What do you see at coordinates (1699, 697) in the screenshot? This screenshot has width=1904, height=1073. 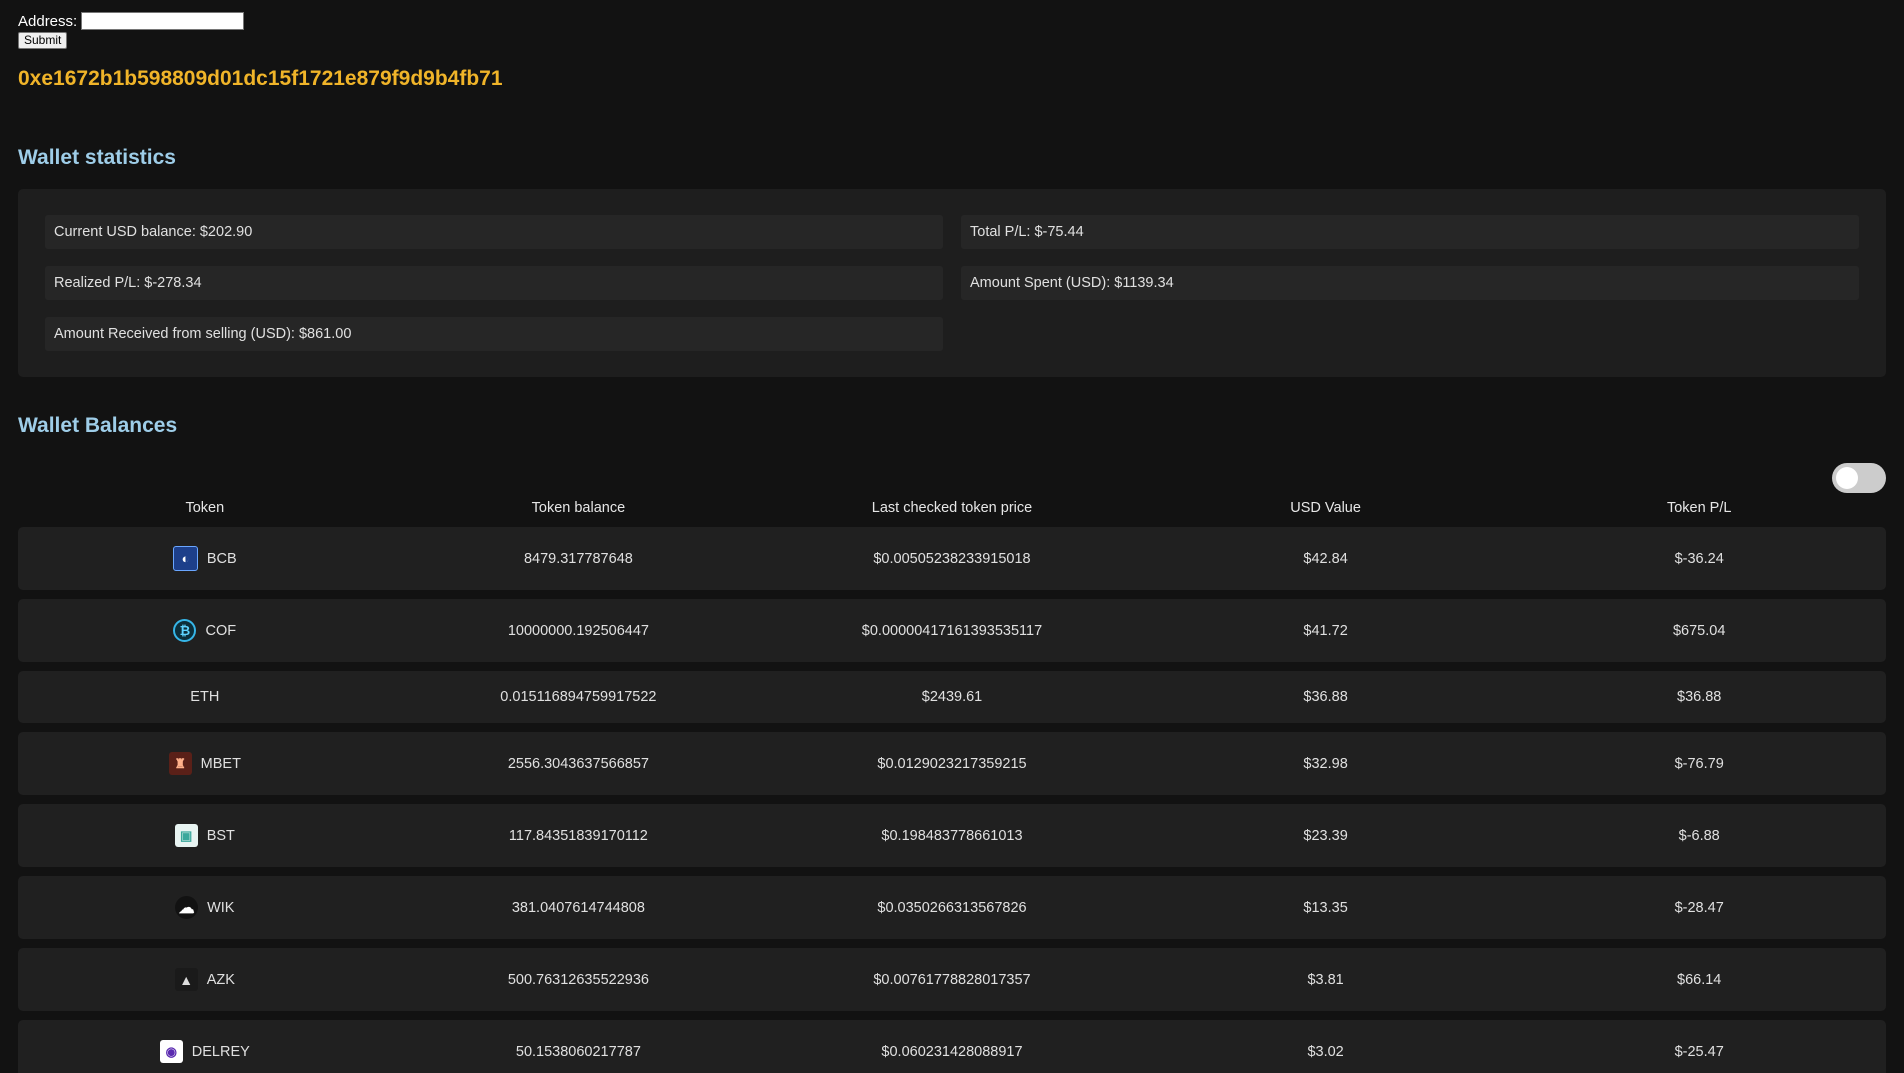 I see `token-pl: $36.88` at bounding box center [1699, 697].